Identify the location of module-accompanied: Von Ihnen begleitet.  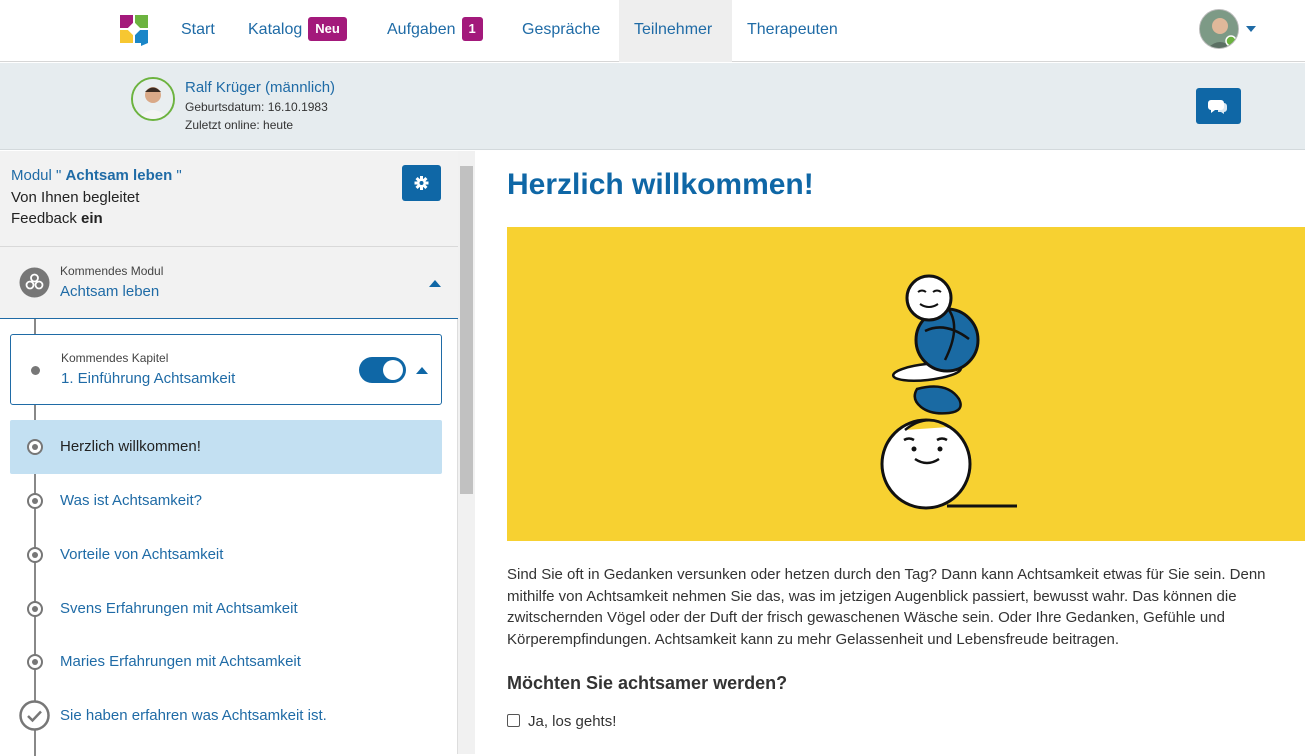
(75, 197).